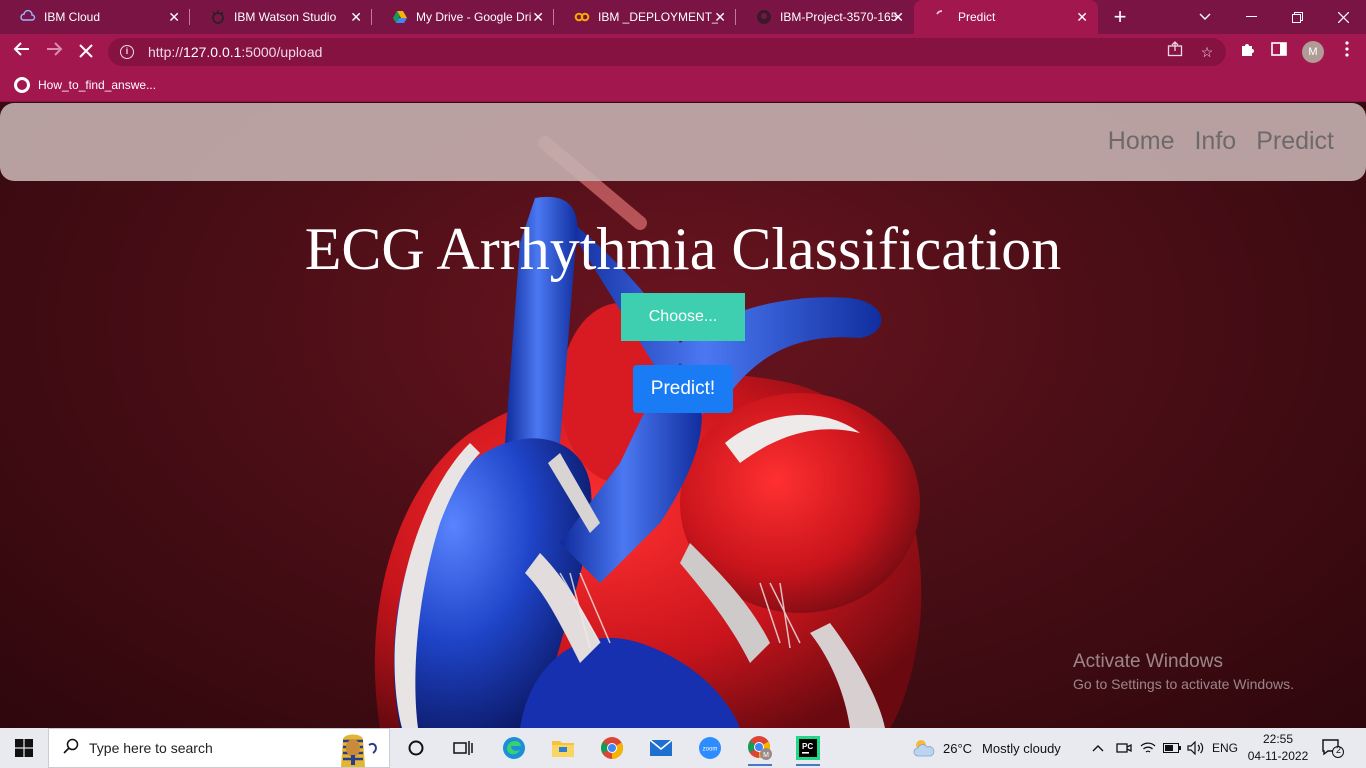 This screenshot has height=768, width=1366. Describe the element at coordinates (760, 749) in the screenshot. I see `chrome-profile-icon: M` at that location.